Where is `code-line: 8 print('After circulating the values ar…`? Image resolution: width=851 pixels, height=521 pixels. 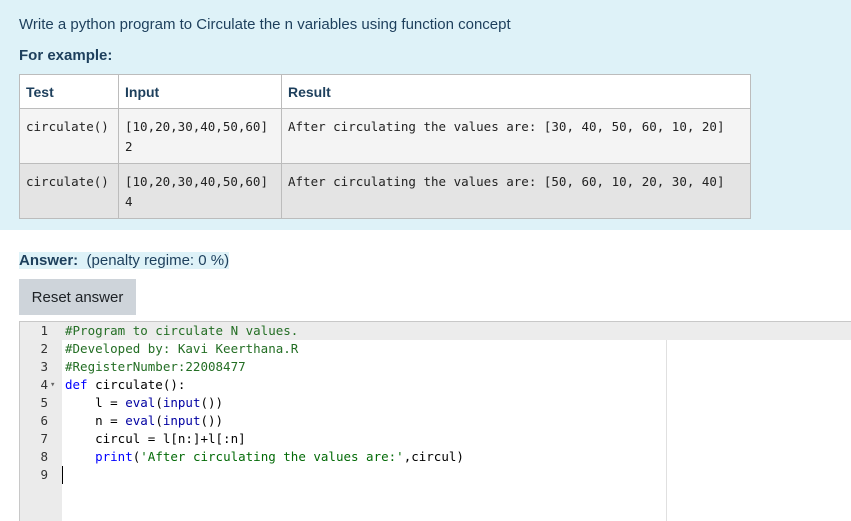
code-line: 8 print('After circulating the values ar… is located at coordinates (435, 457).